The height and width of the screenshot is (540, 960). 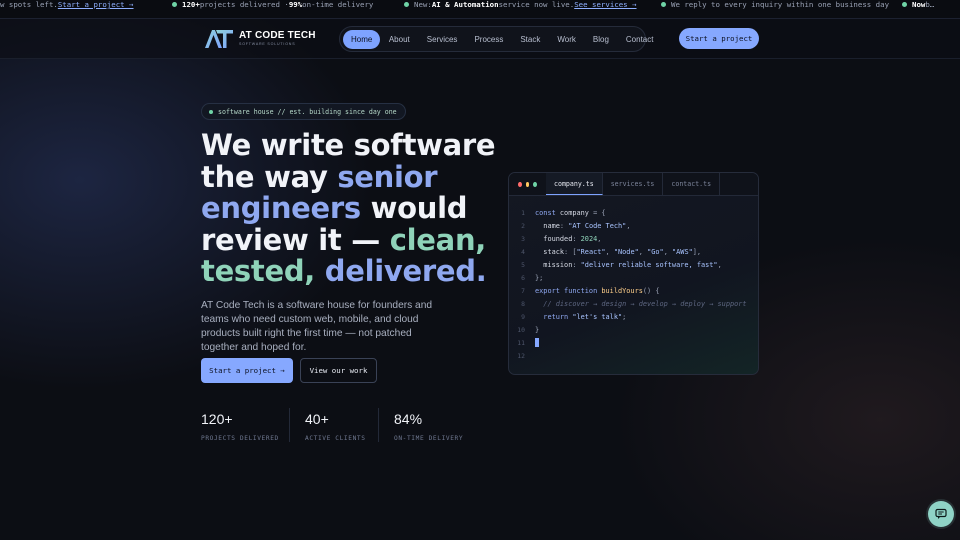 What do you see at coordinates (566, 290) in the screenshot?
I see `code-token: export function` at bounding box center [566, 290].